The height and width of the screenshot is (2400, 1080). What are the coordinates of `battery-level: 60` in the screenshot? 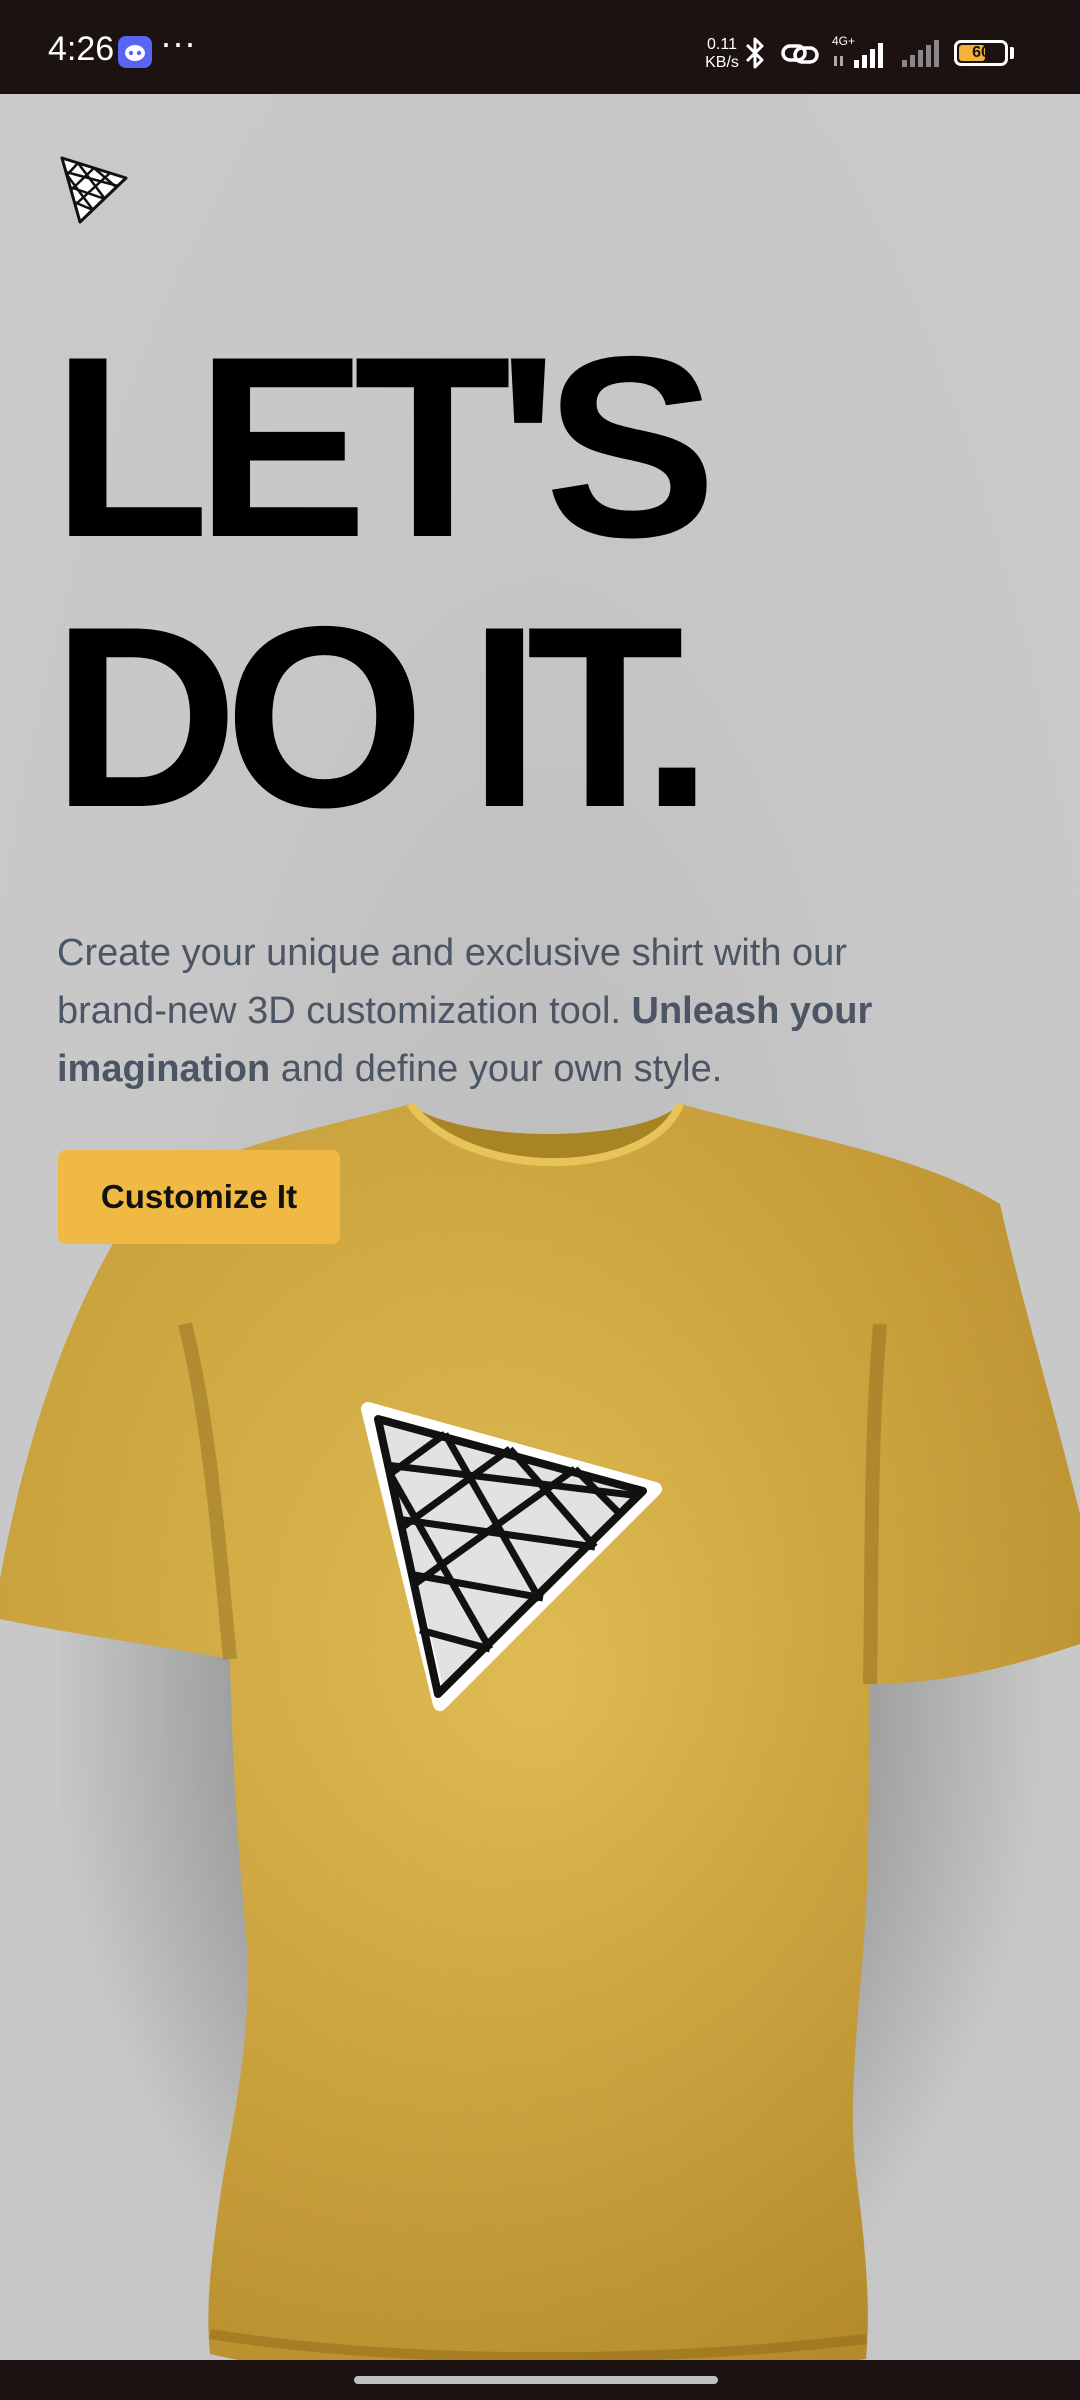 It's located at (981, 52).